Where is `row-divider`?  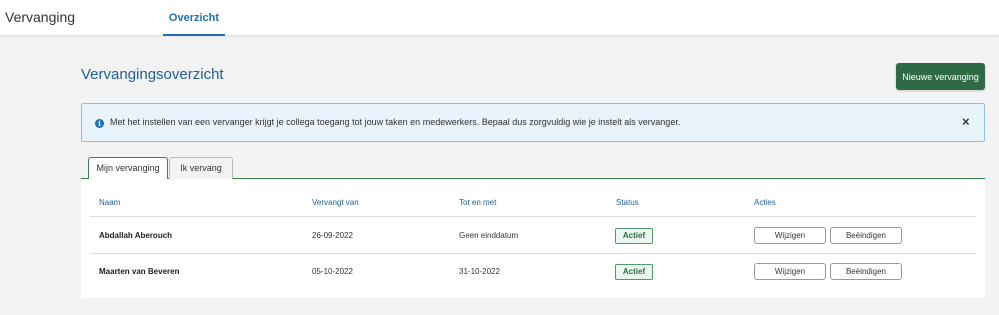 row-divider is located at coordinates (533, 253).